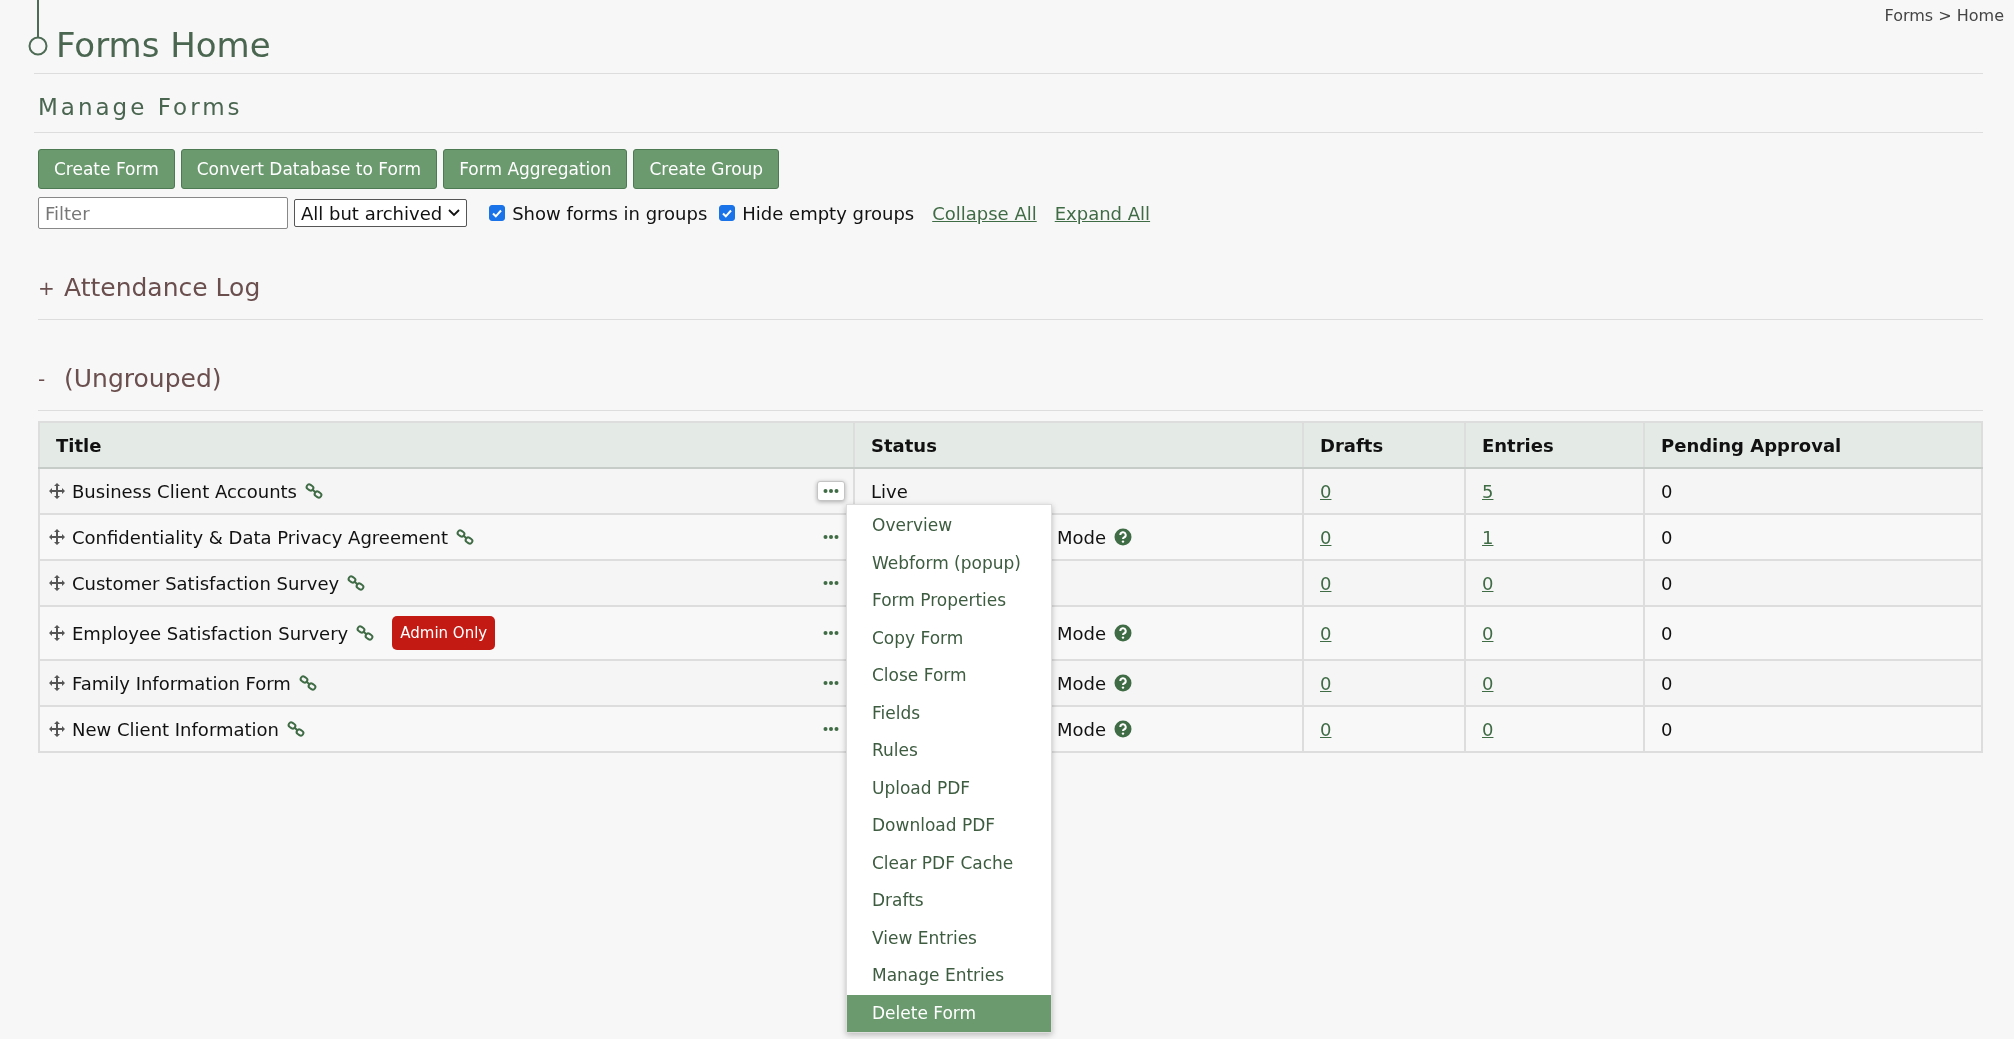  Describe the element at coordinates (949, 526) in the screenshot. I see `menu-item: Overview` at that location.